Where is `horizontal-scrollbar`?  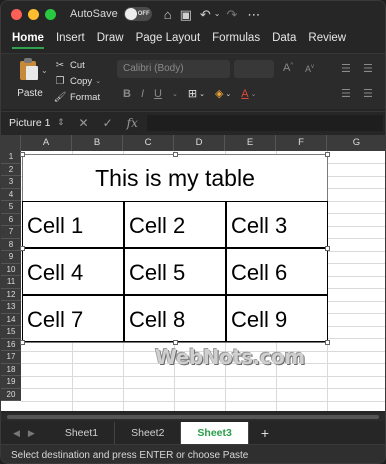 horizontal-scrollbar is located at coordinates (193, 417).